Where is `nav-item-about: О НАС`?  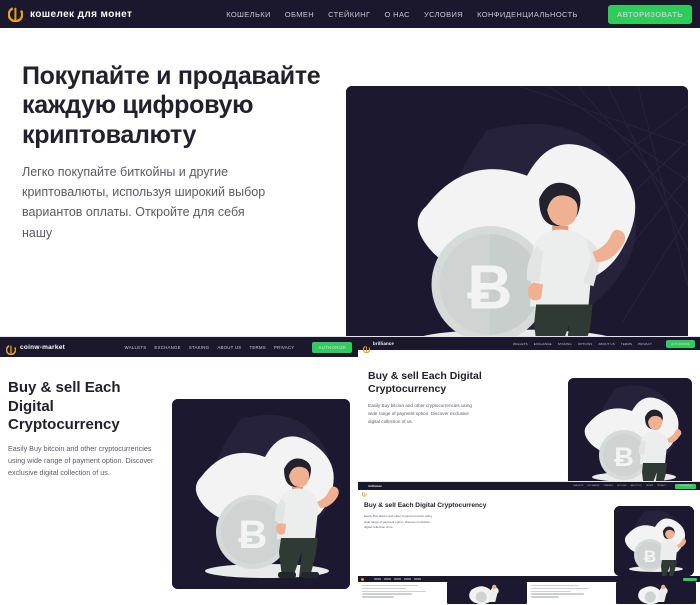 nav-item-about: О НАС is located at coordinates (396, 14).